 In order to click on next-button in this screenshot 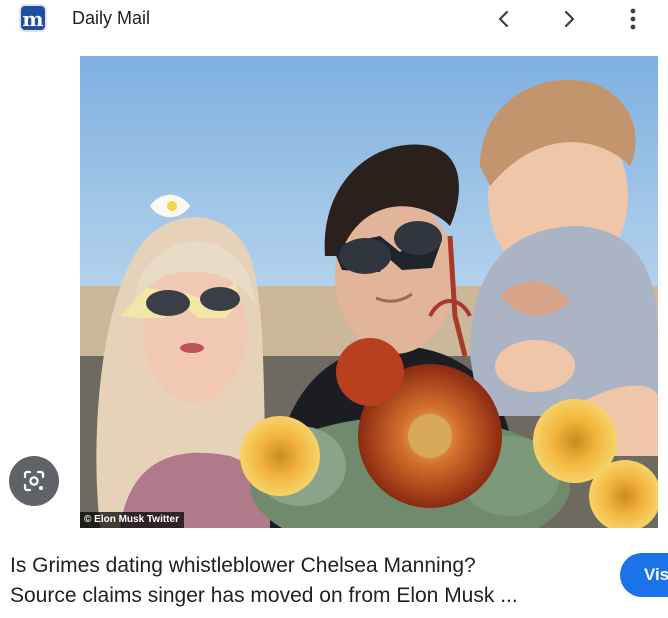, I will do `click(569, 19)`.